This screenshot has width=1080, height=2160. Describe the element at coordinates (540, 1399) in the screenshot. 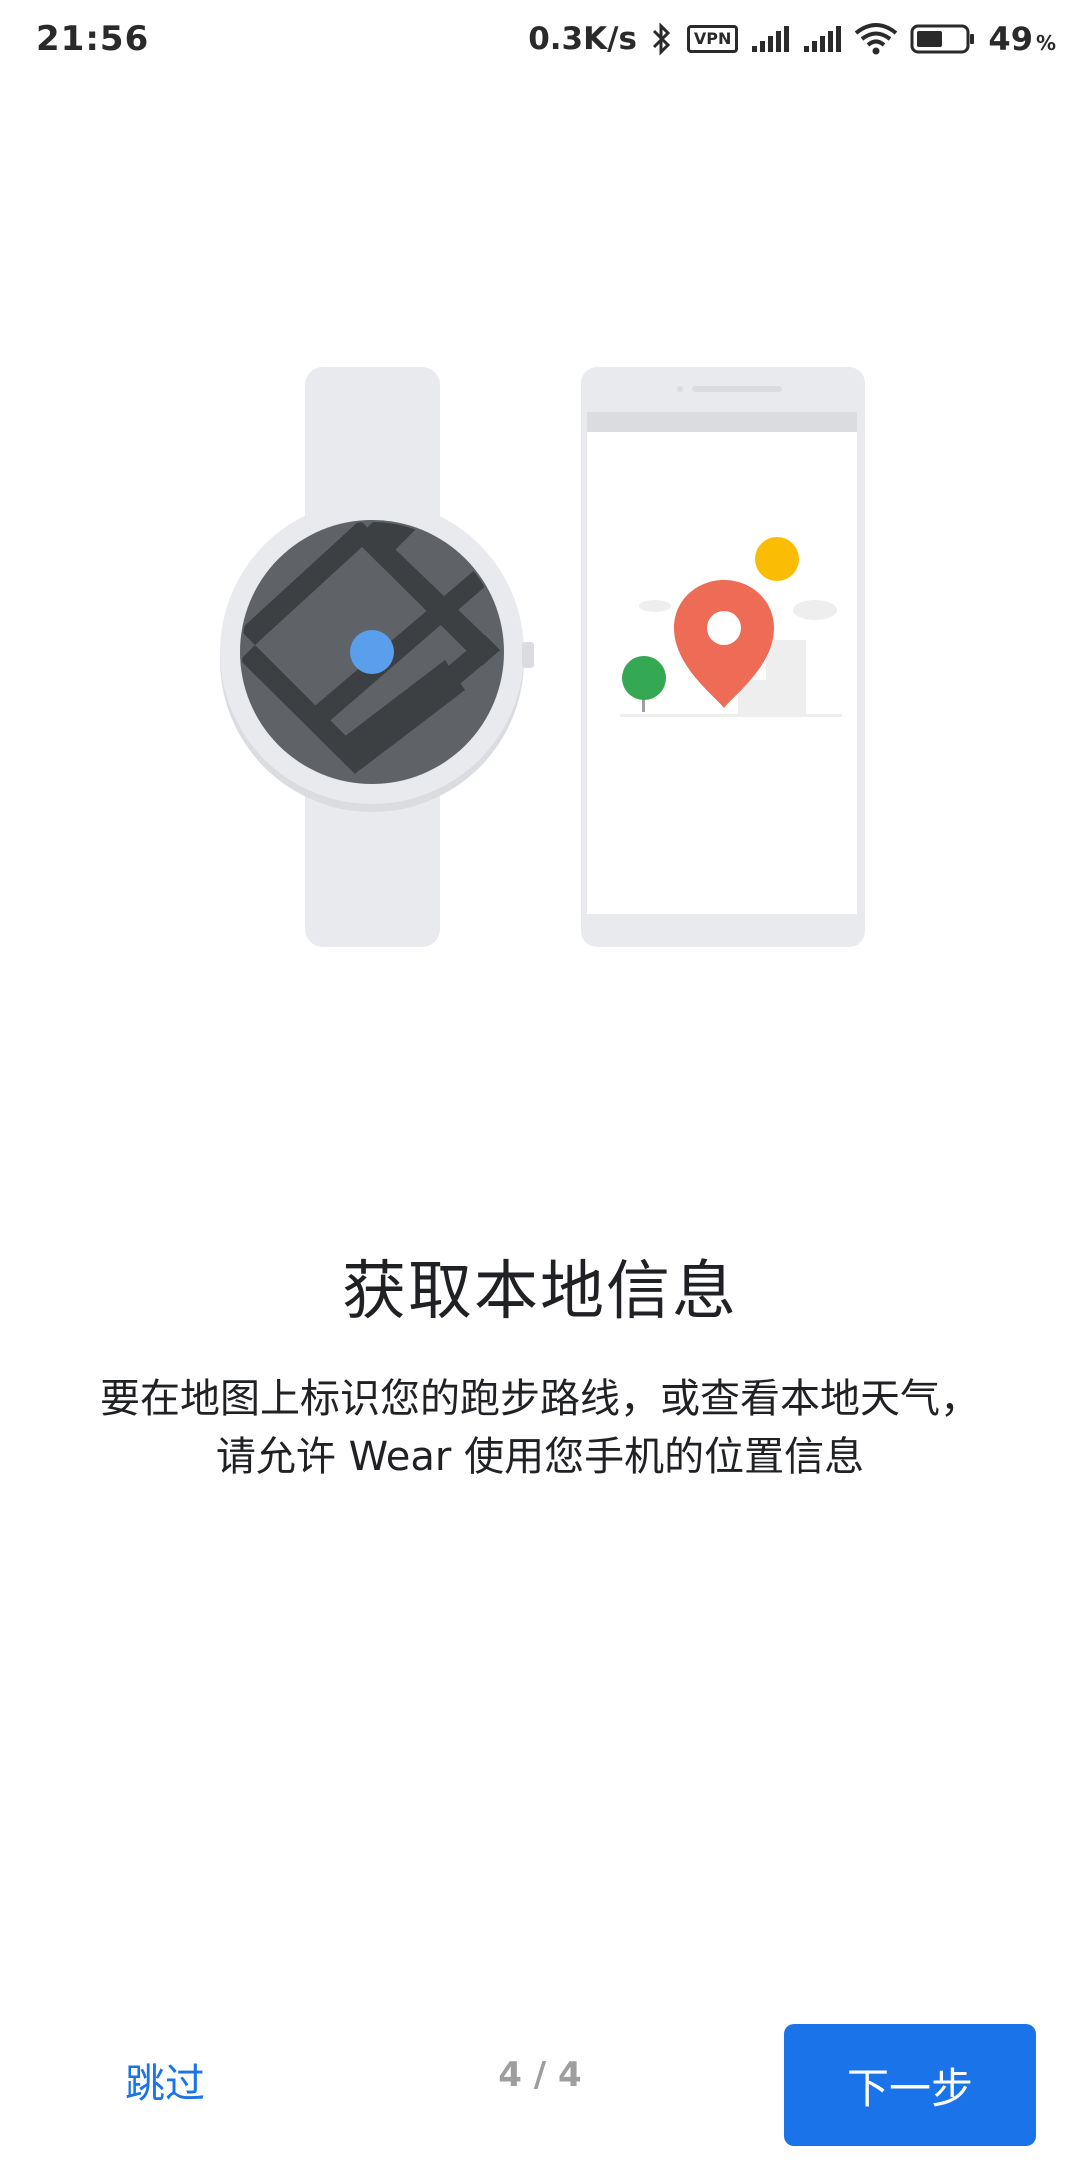

I see `description-line-1: 要在地图上标识您的跑步路线，或查看本地天气，` at that location.